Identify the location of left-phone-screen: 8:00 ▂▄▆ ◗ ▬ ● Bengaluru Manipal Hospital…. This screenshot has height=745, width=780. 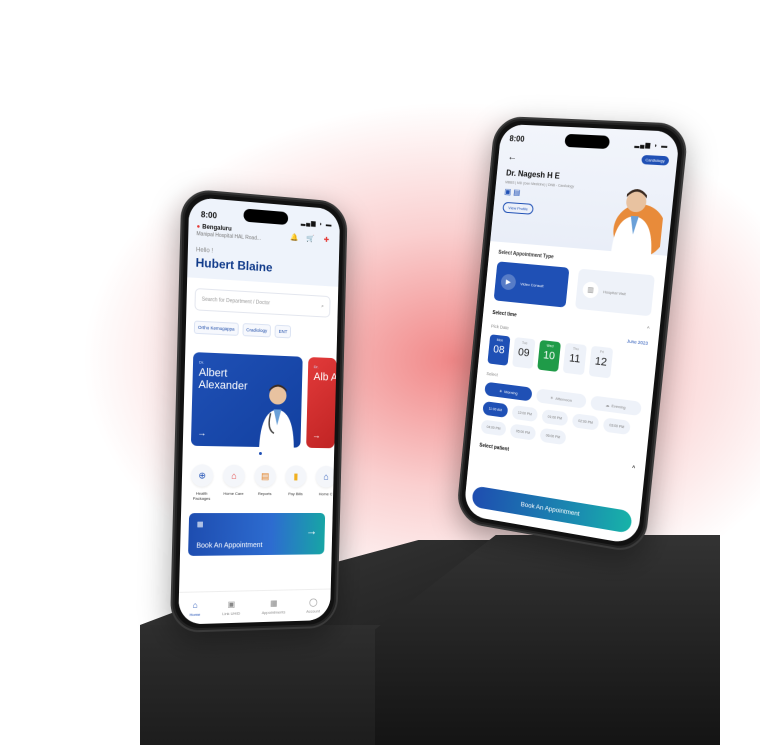
(259, 411).